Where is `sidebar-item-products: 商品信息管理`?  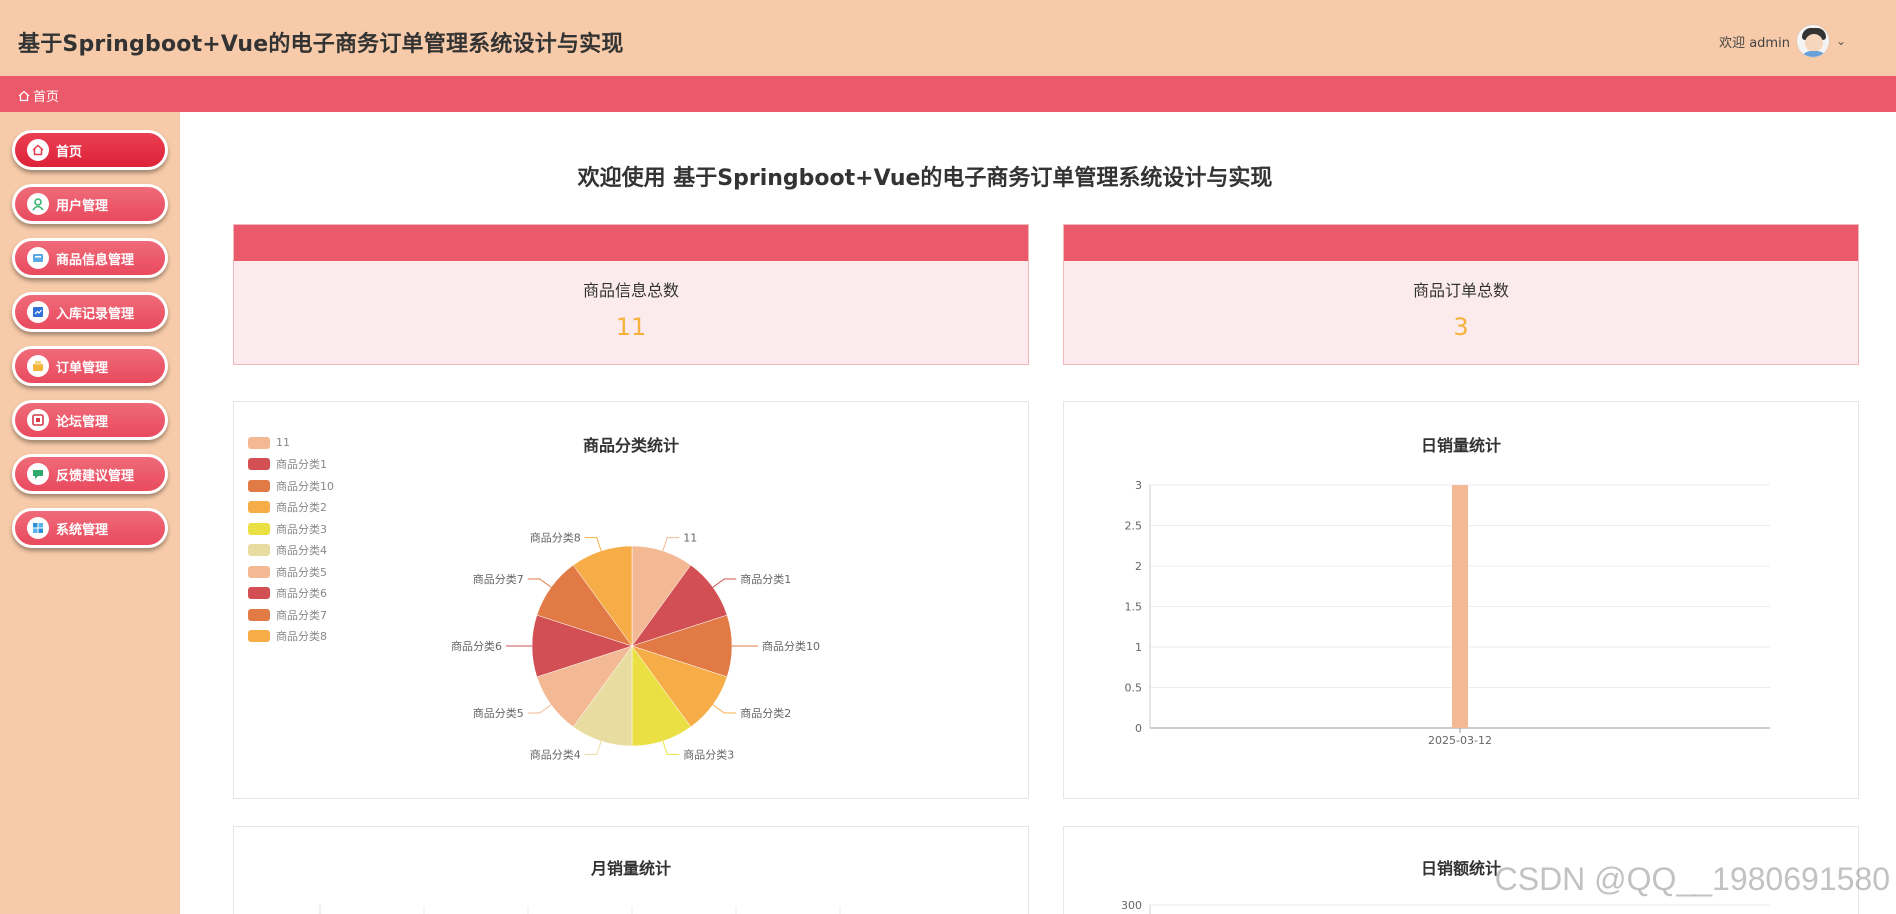 sidebar-item-products: 商品信息管理 is located at coordinates (90, 258).